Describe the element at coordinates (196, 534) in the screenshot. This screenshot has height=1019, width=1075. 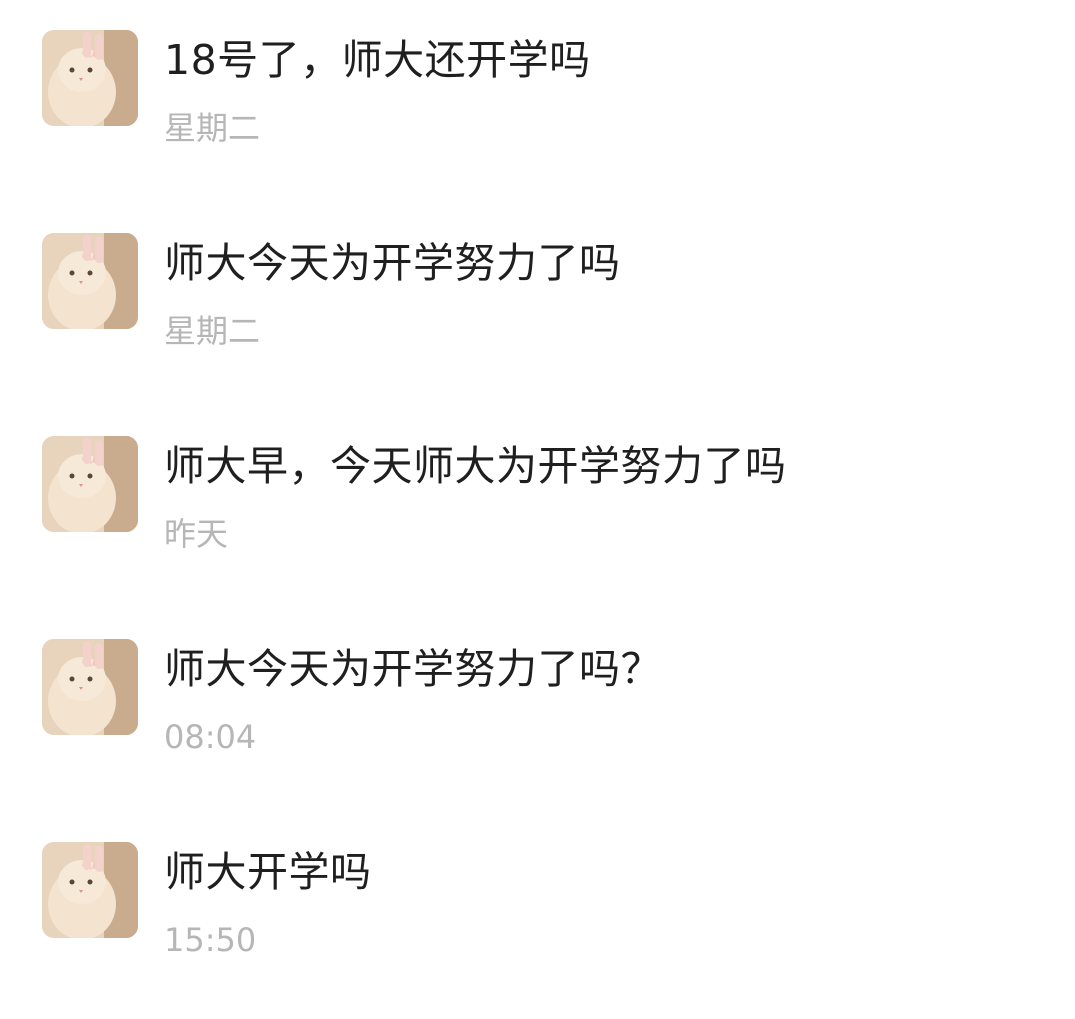
I see `post-timestamp: 昨天` at that location.